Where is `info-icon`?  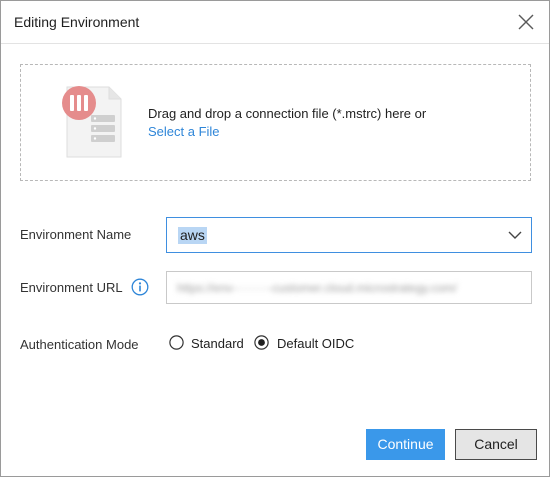
info-icon is located at coordinates (140, 287).